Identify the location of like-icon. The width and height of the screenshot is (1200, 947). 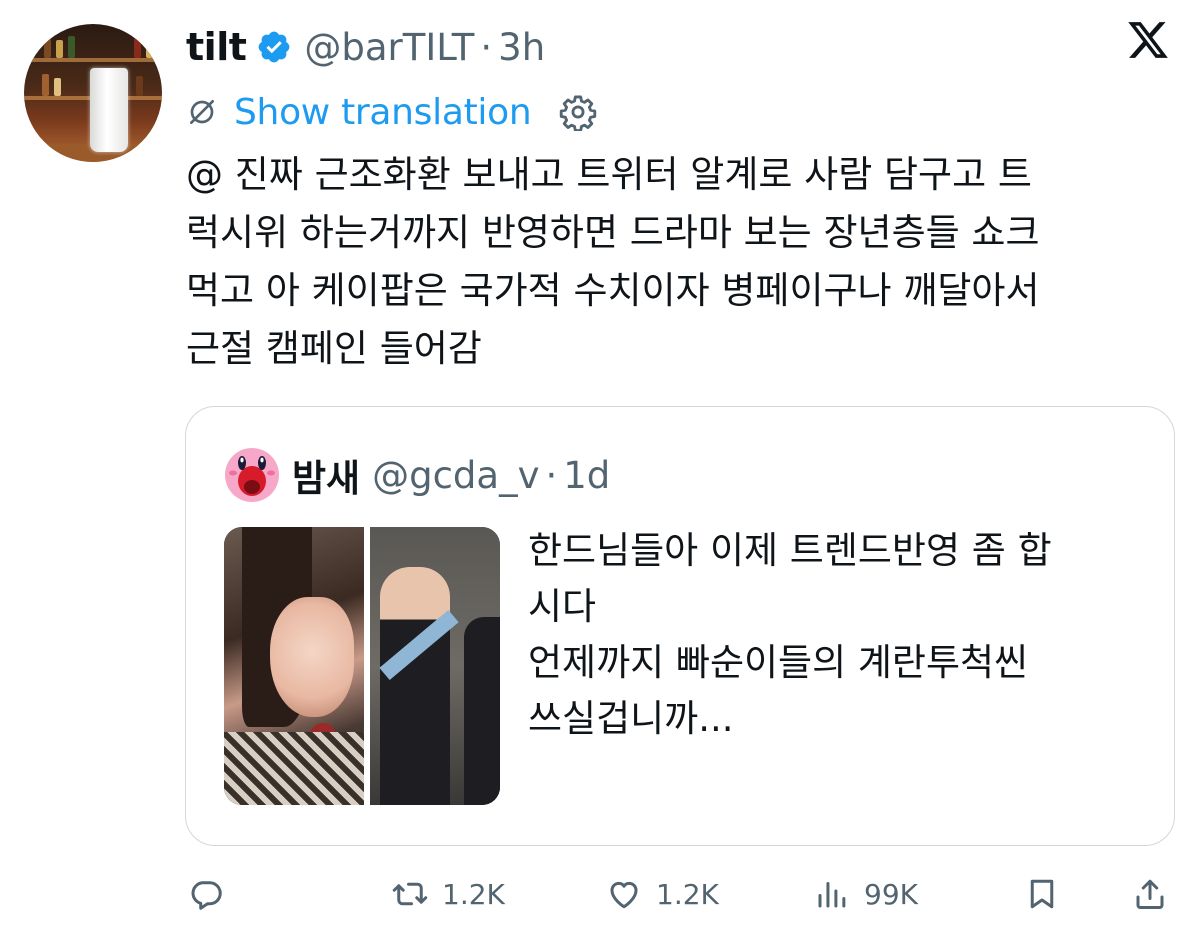
(624, 895).